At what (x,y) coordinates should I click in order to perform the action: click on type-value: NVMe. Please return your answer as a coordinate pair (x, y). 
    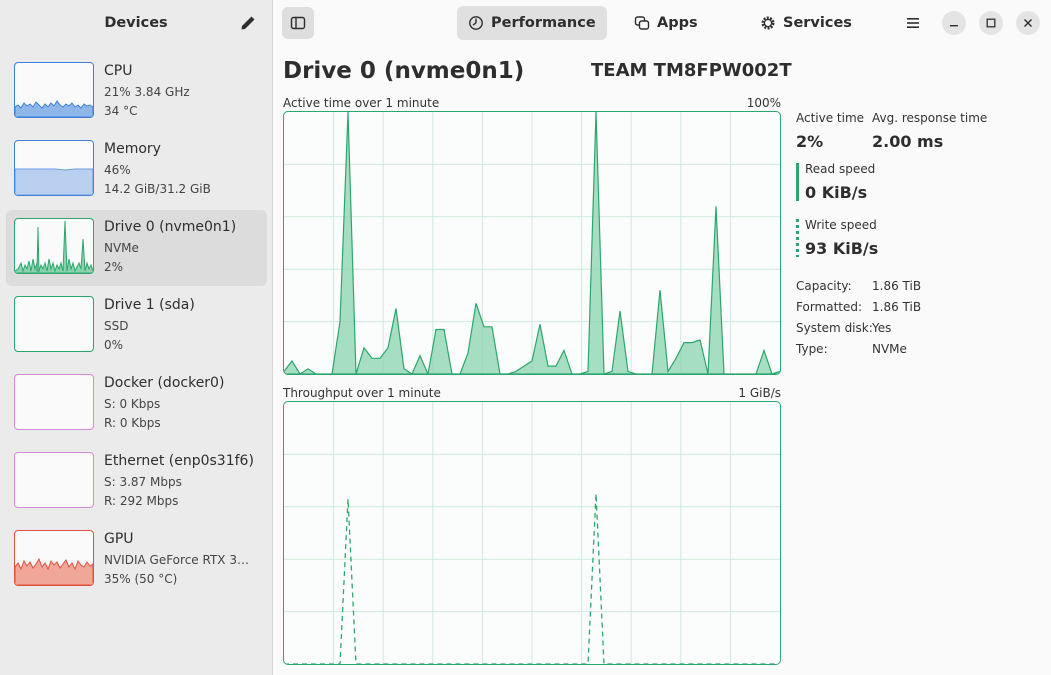
    Looking at the image, I should click on (889, 349).